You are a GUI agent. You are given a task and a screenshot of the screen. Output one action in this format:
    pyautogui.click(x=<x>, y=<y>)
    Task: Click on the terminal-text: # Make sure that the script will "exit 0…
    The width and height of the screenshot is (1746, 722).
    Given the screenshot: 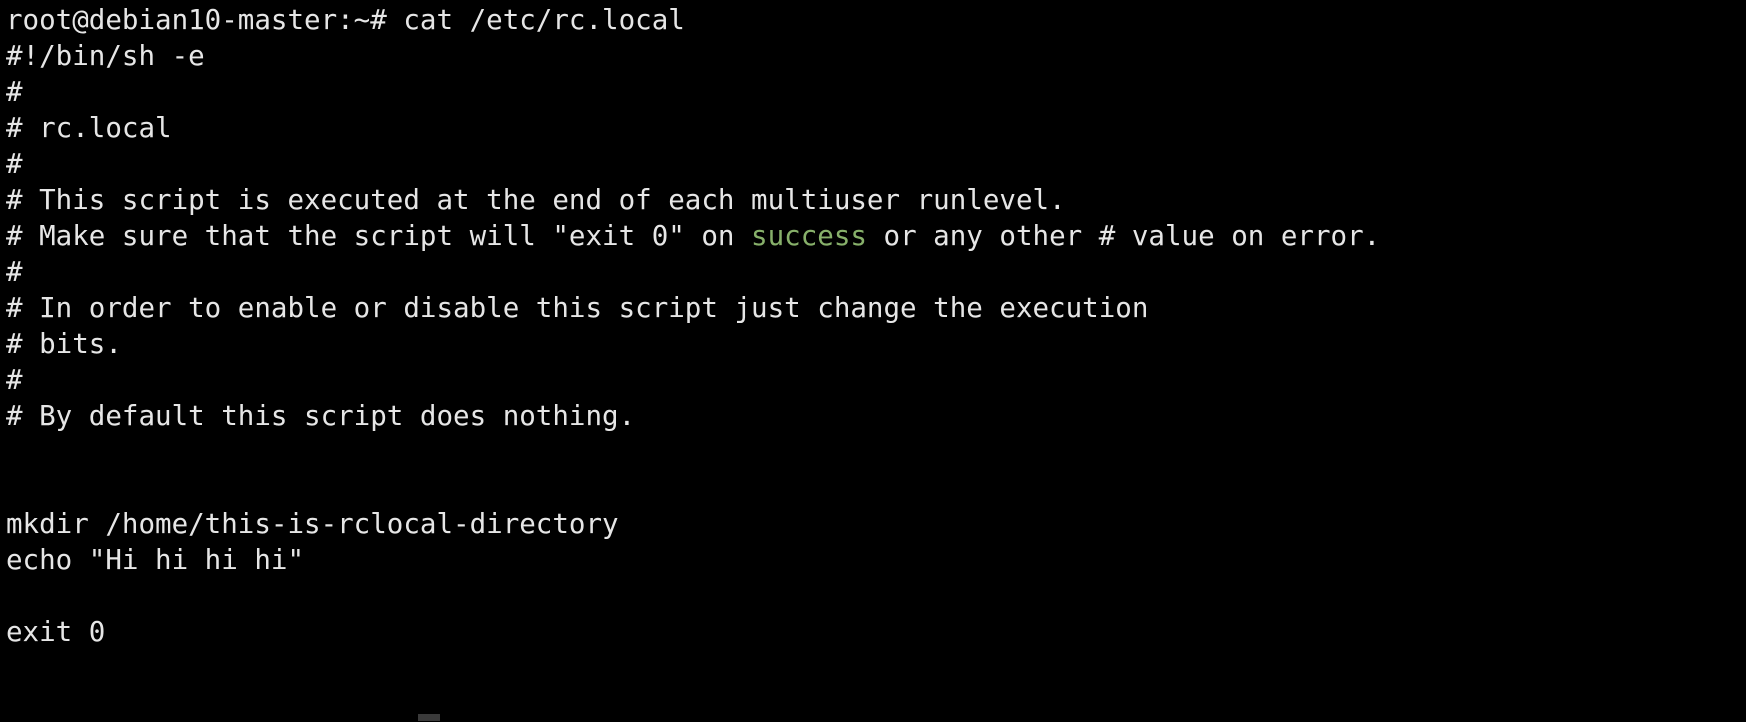 What is the action you would take?
    pyautogui.click(x=379, y=236)
    